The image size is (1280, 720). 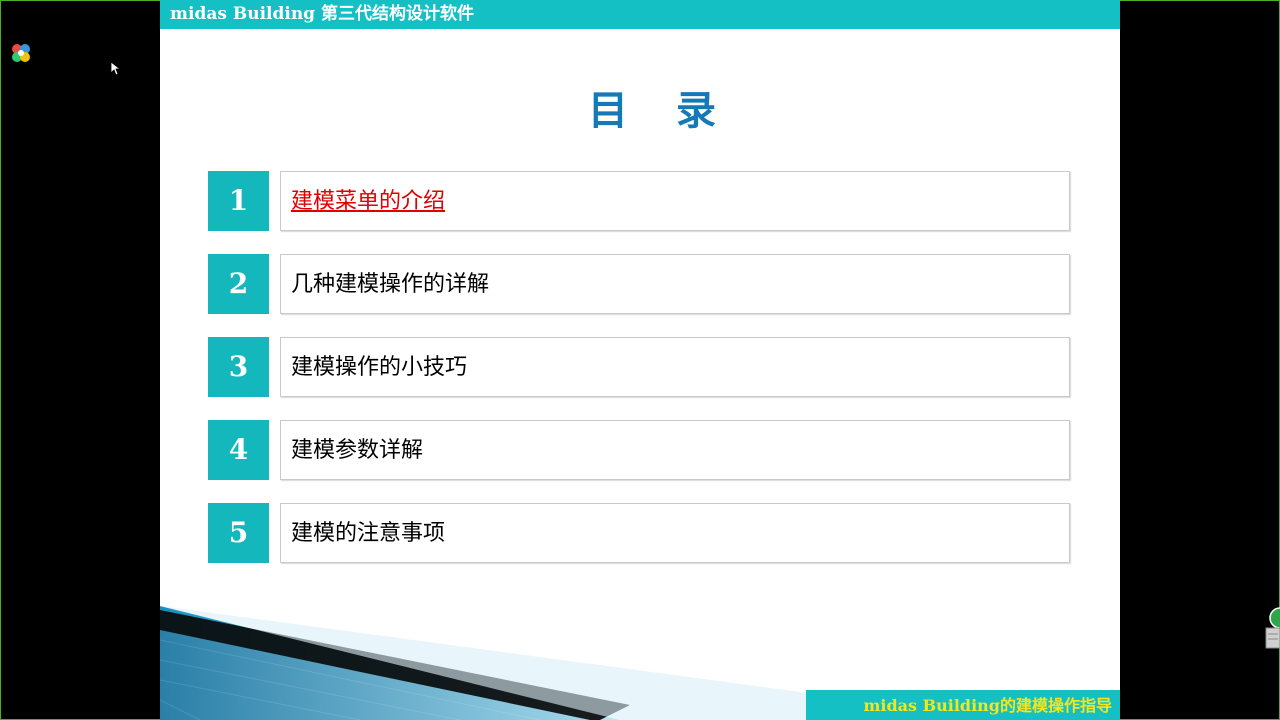 What do you see at coordinates (21, 53) in the screenshot?
I see `app-logo-icon` at bounding box center [21, 53].